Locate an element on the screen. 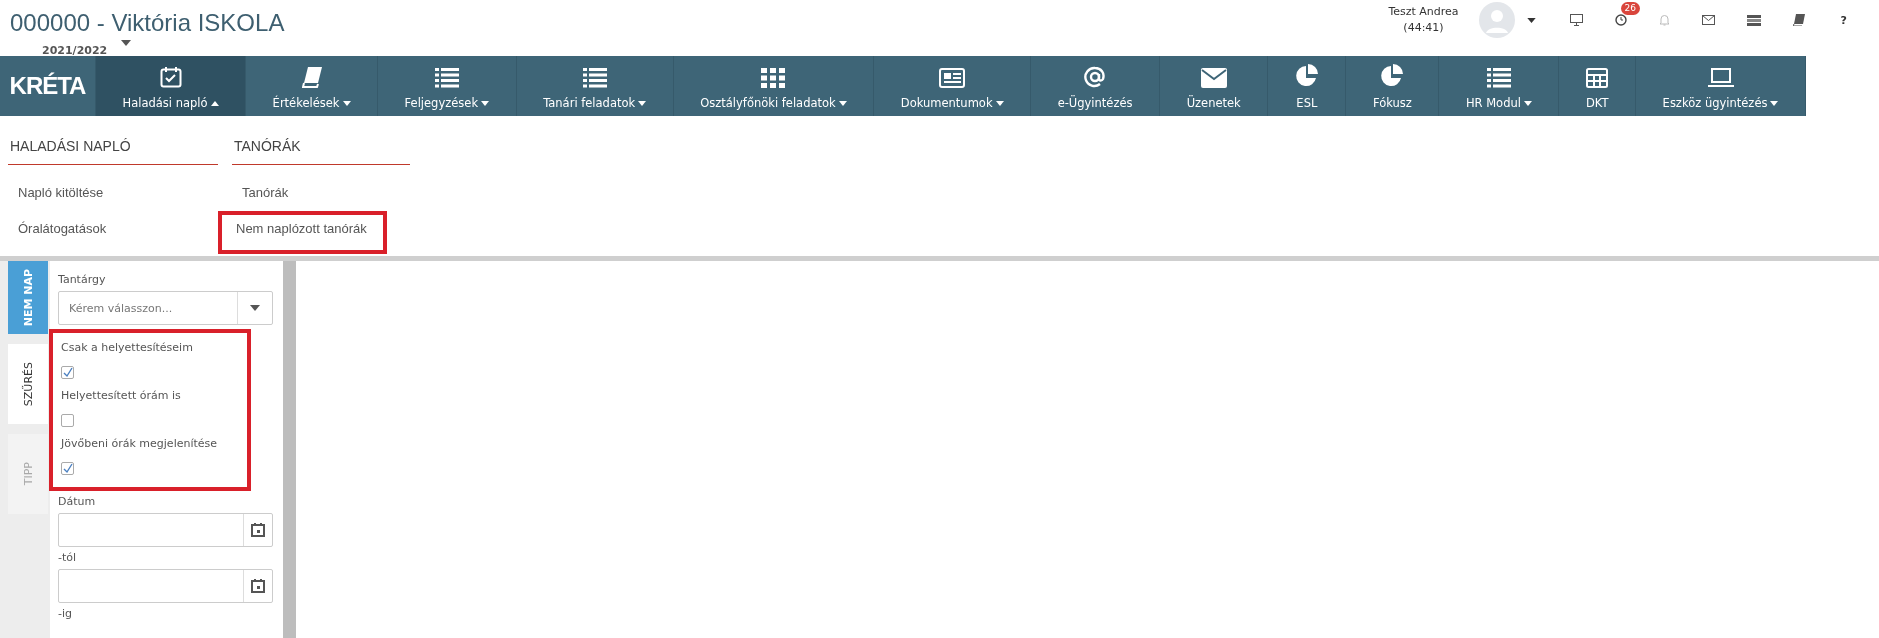  clock-icon is located at coordinates (1620, 20).